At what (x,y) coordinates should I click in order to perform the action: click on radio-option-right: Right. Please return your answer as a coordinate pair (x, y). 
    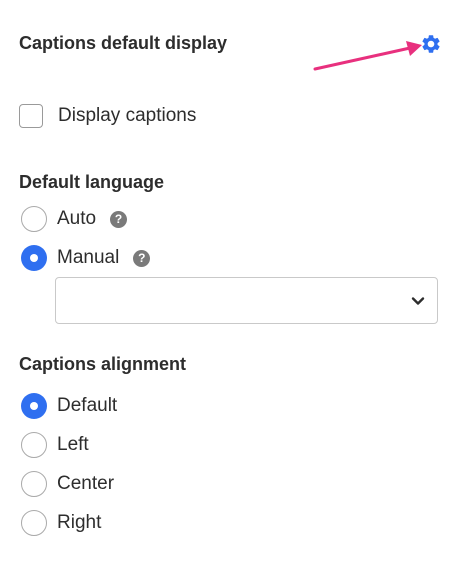
    Looking at the image, I should click on (61, 523).